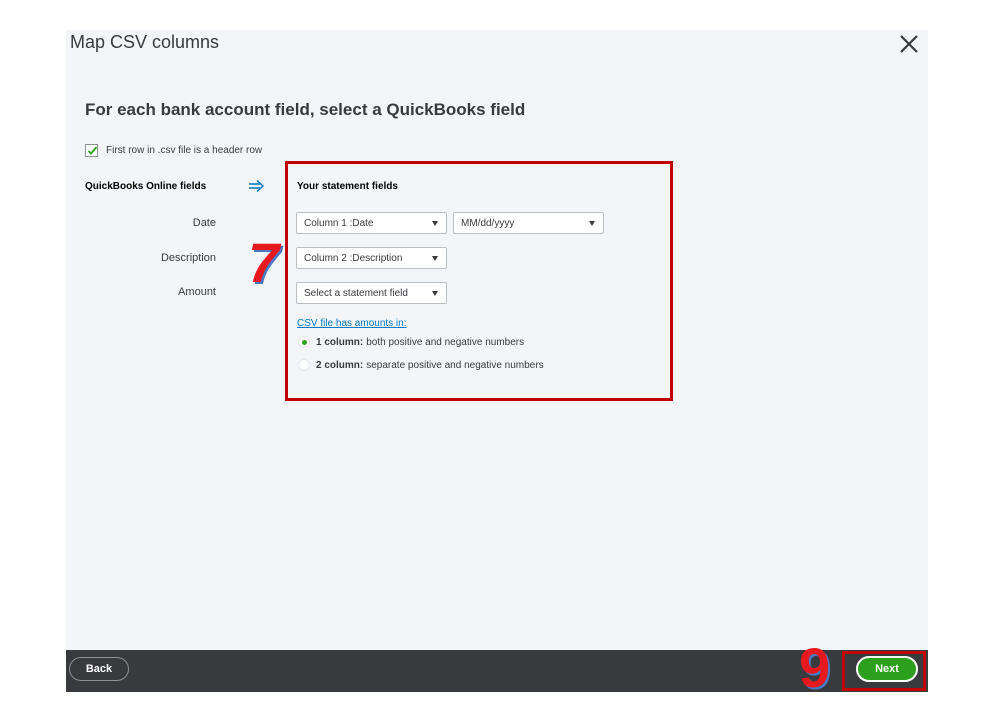 The height and width of the screenshot is (705, 982). Describe the element at coordinates (99, 669) in the screenshot. I see `back-button: Back` at that location.